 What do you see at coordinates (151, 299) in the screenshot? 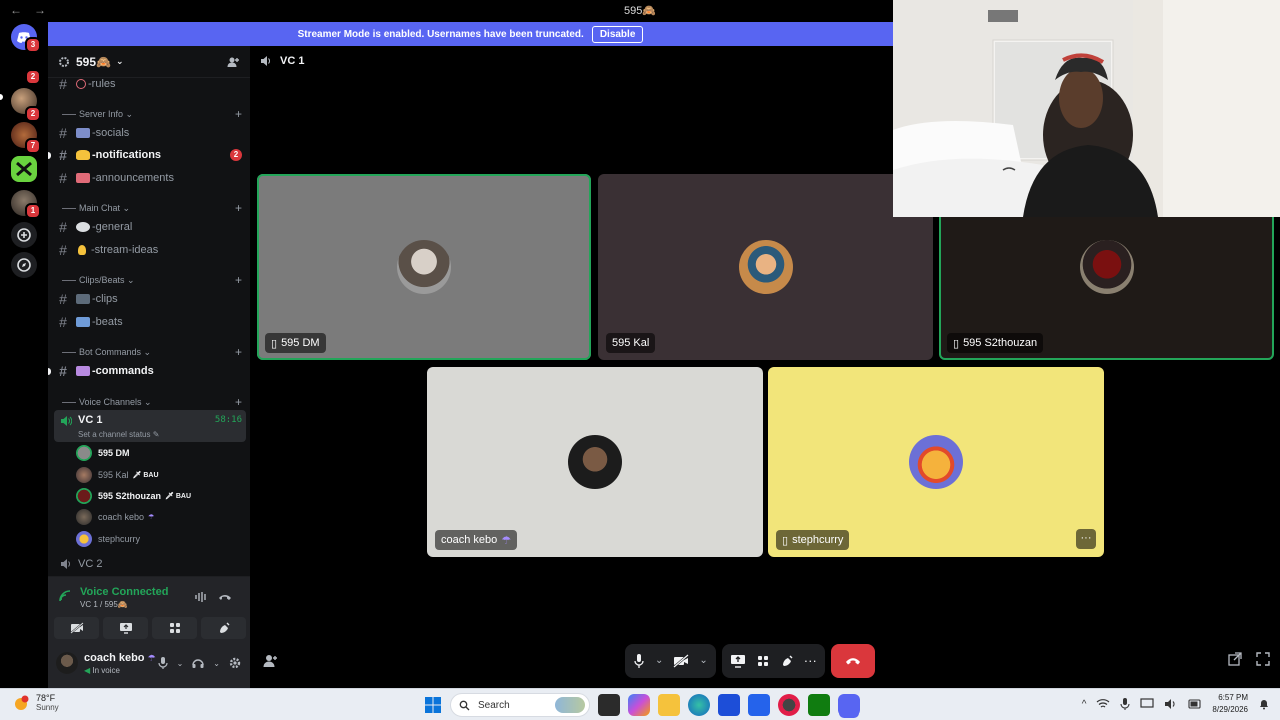
I see `channel-clips: # -clips` at bounding box center [151, 299].